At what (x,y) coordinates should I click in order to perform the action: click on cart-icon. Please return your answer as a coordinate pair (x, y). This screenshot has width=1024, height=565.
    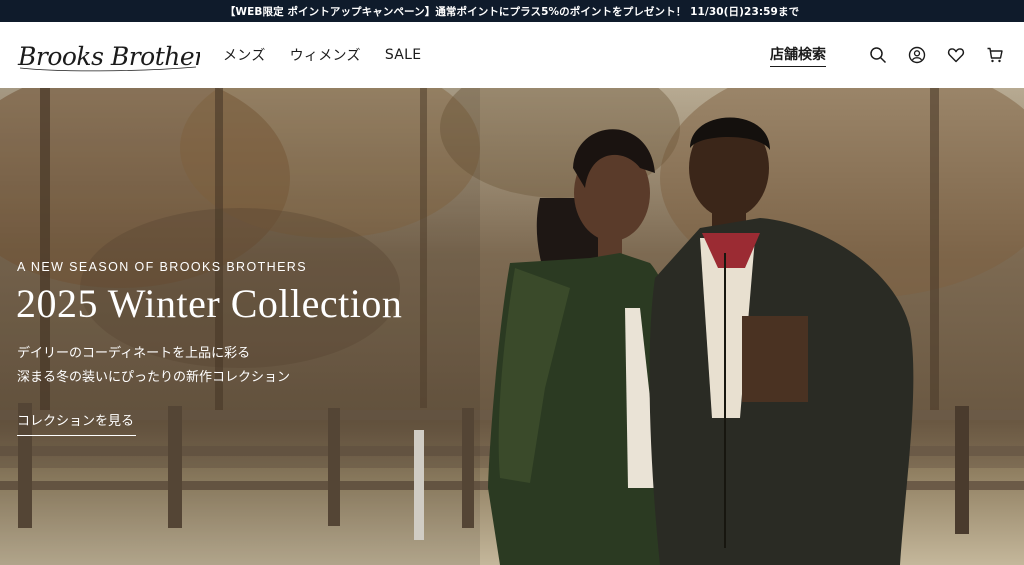
    Looking at the image, I should click on (995, 55).